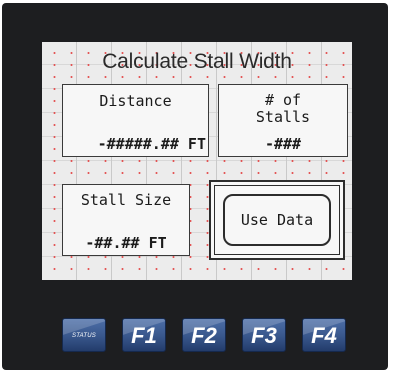 The width and height of the screenshot is (396, 371). I want to click on f1-key-label: F1, so click(144, 335).